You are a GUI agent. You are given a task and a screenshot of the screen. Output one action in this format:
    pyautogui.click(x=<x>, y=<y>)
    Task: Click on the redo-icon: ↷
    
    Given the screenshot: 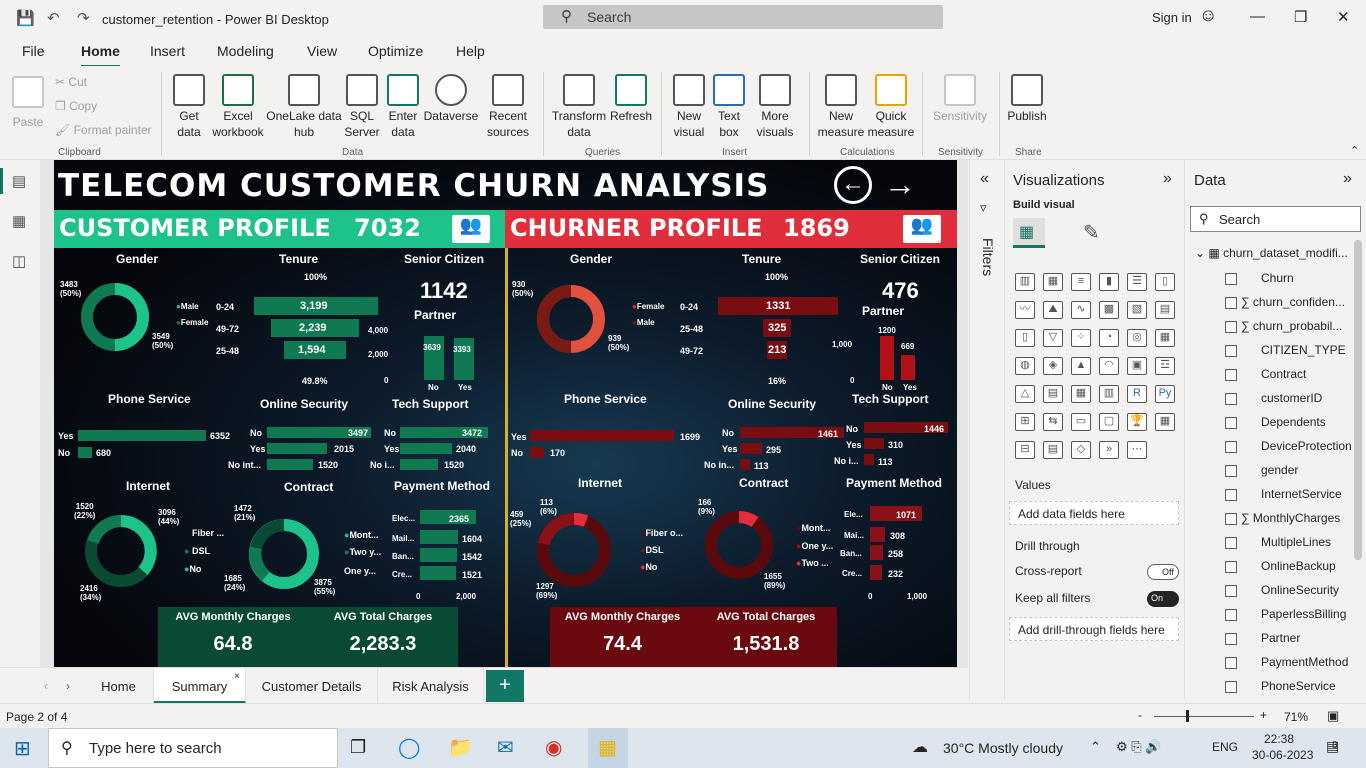 What is the action you would take?
    pyautogui.click(x=83, y=18)
    